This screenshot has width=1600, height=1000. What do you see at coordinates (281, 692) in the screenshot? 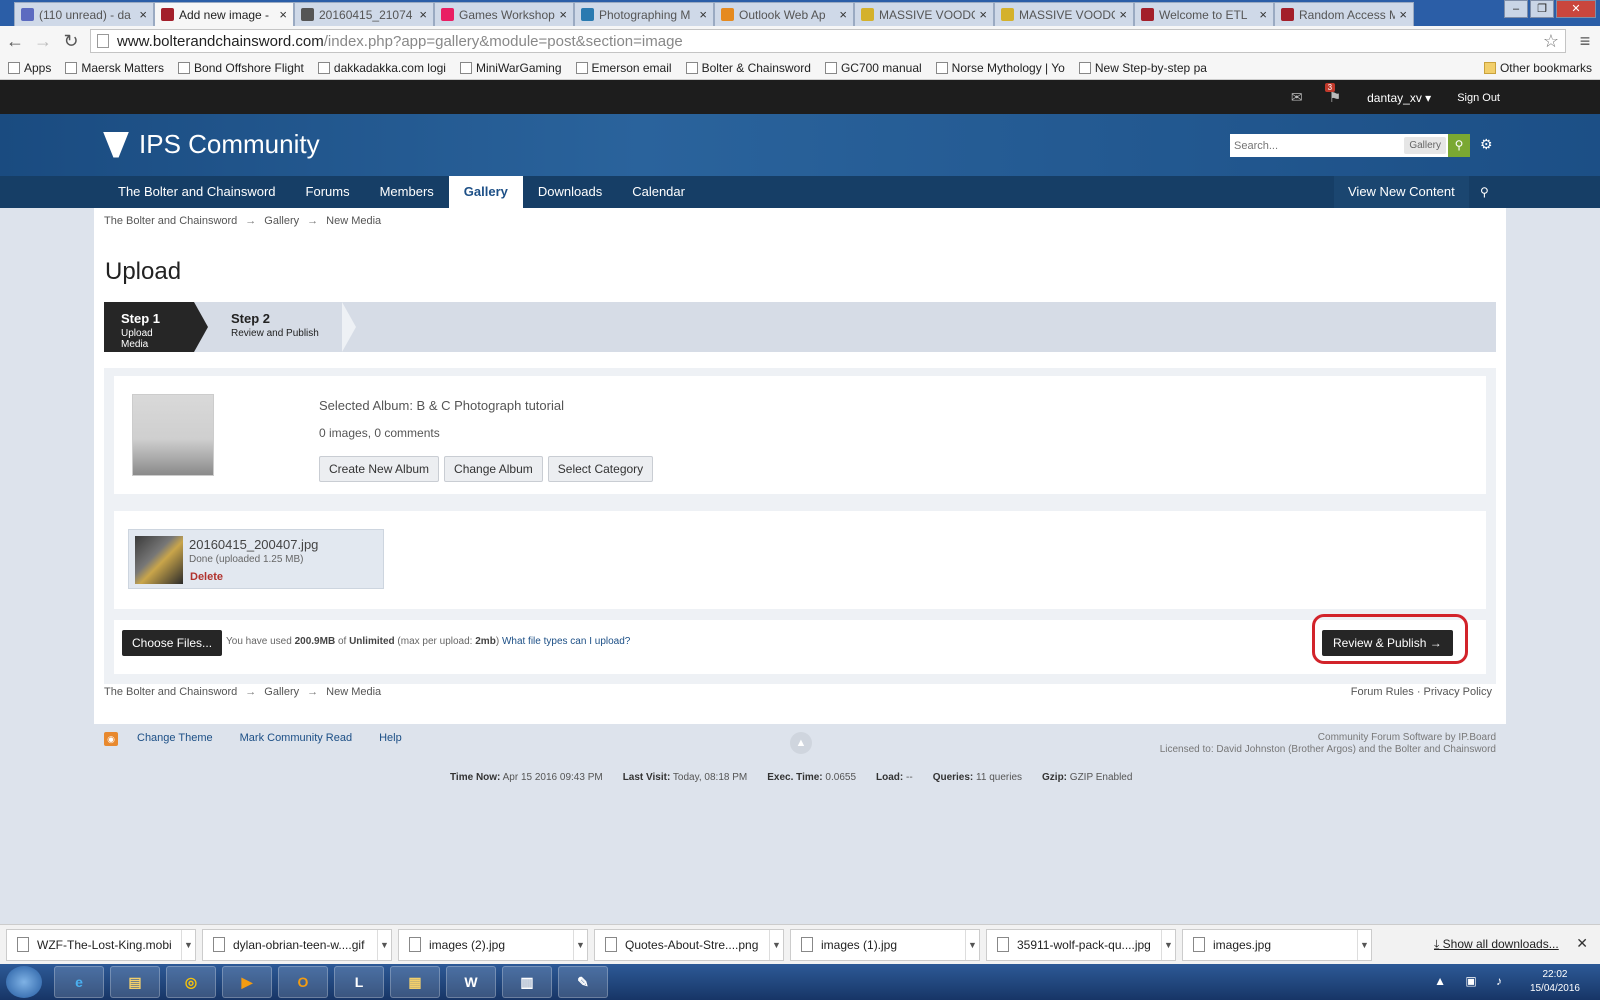
I see `breadcrumb-item: Gallery` at bounding box center [281, 692].